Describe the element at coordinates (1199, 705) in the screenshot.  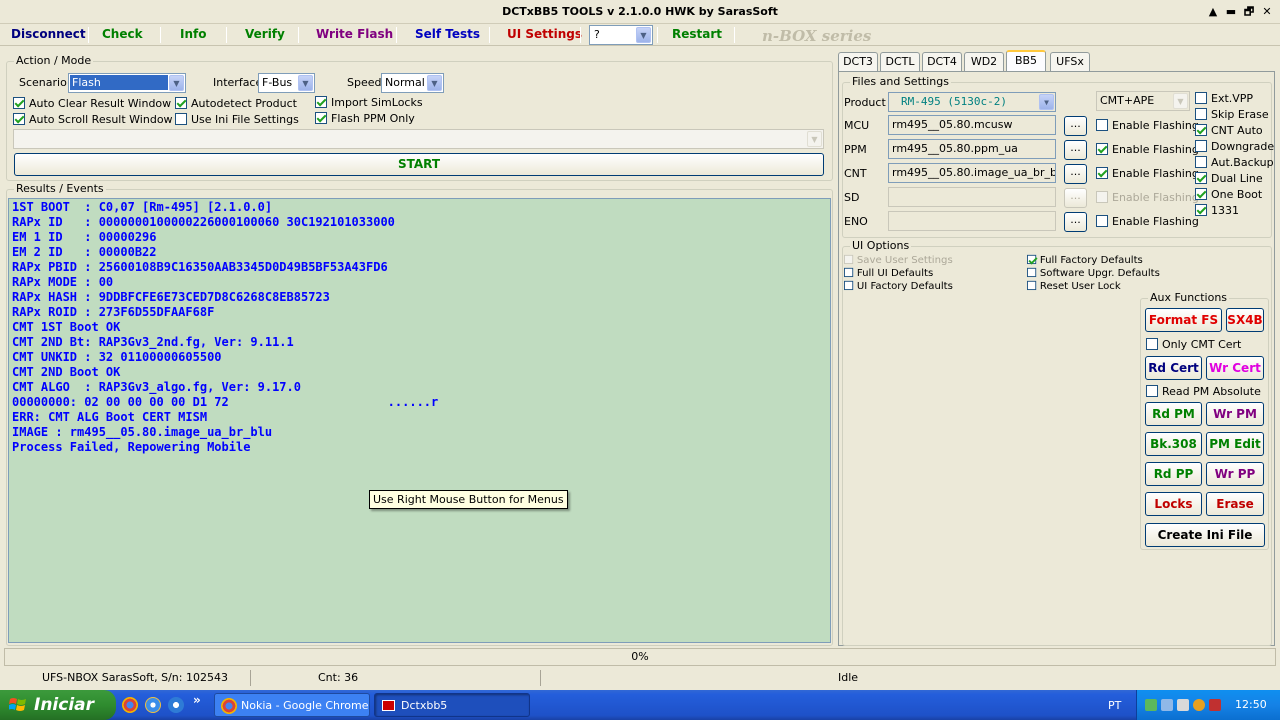
I see `update-icon` at that location.